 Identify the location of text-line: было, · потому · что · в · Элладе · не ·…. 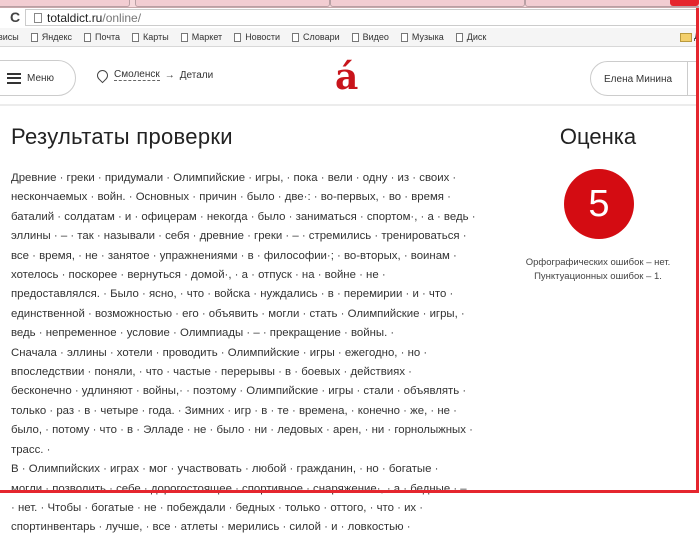
(242, 430).